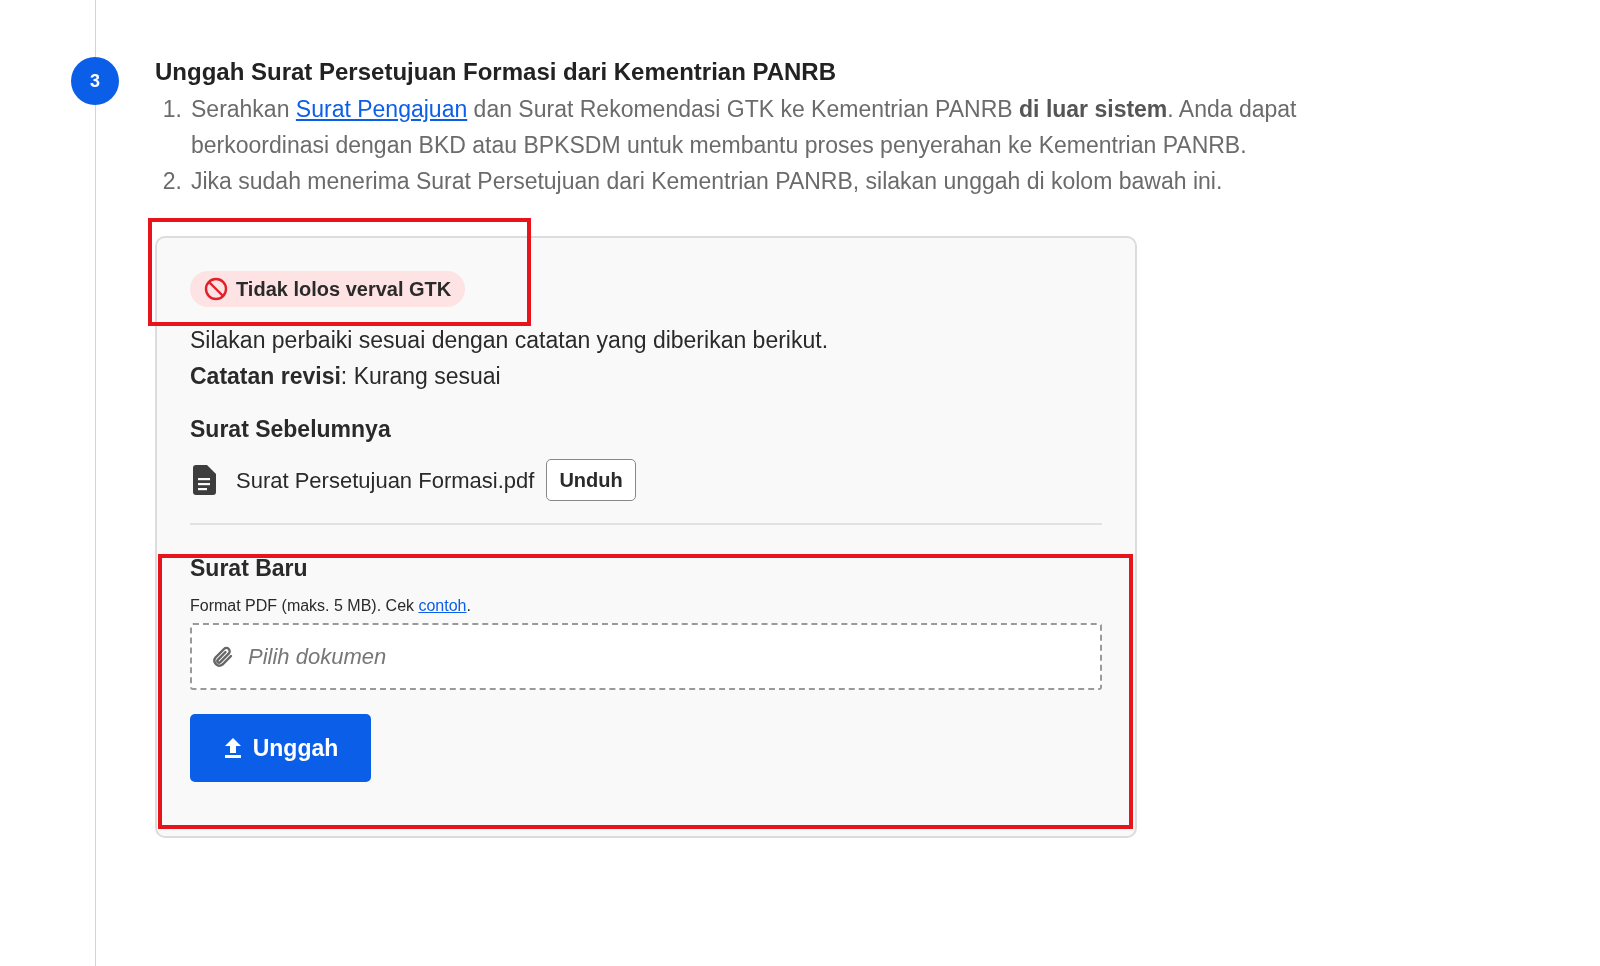 The image size is (1600, 966). I want to click on file-input: Pilih dokumen, so click(665, 656).